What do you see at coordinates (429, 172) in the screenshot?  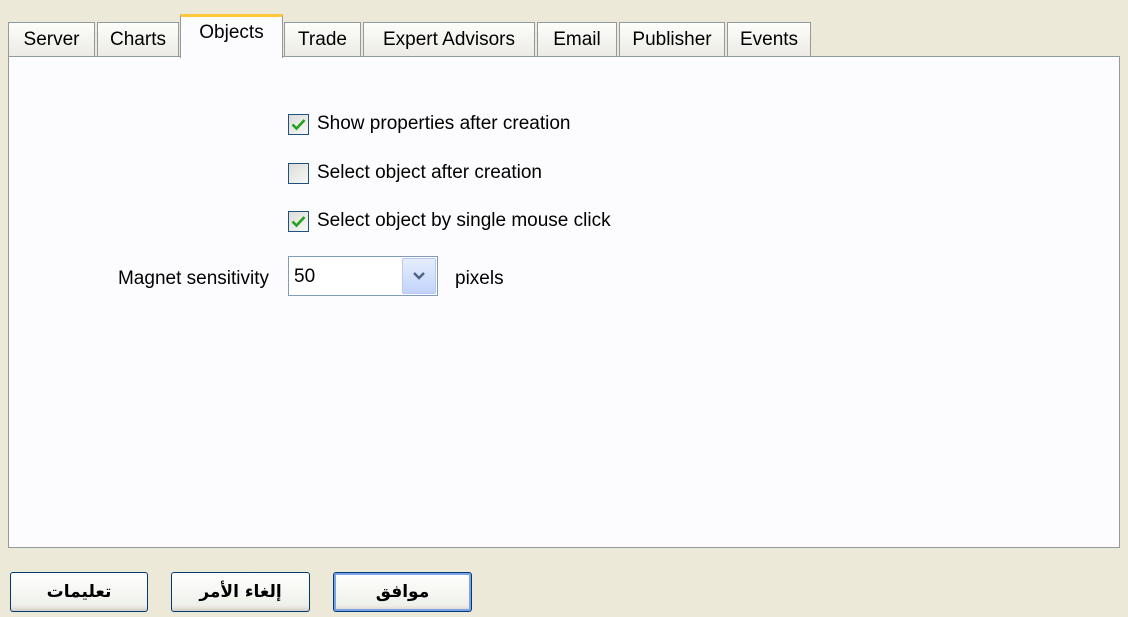 I see `select-after-creation-label: Select object after creation` at bounding box center [429, 172].